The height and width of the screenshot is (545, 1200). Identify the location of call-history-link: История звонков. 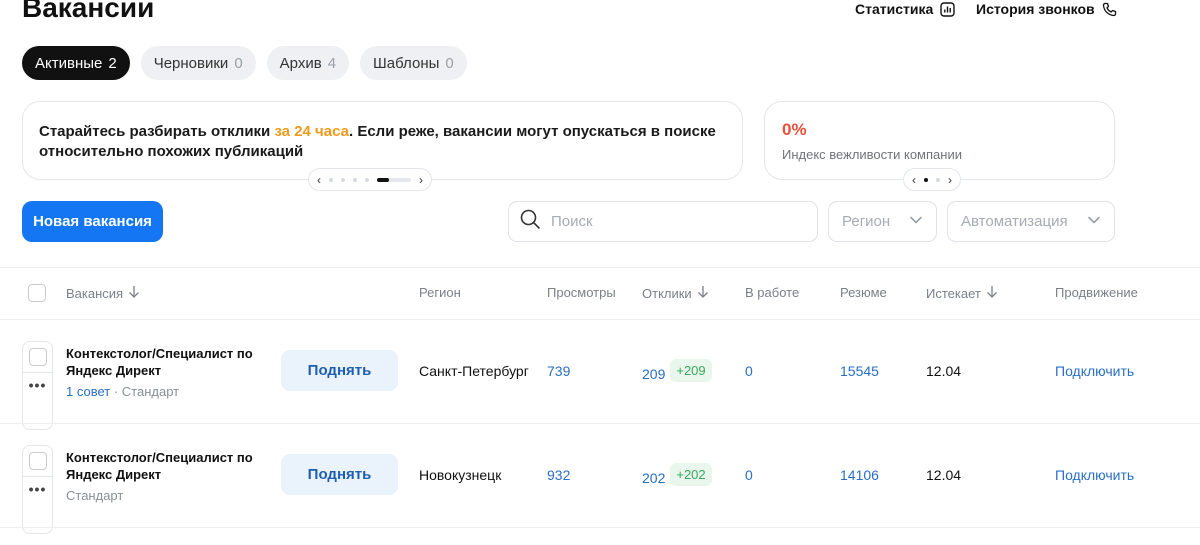
(1046, 9).